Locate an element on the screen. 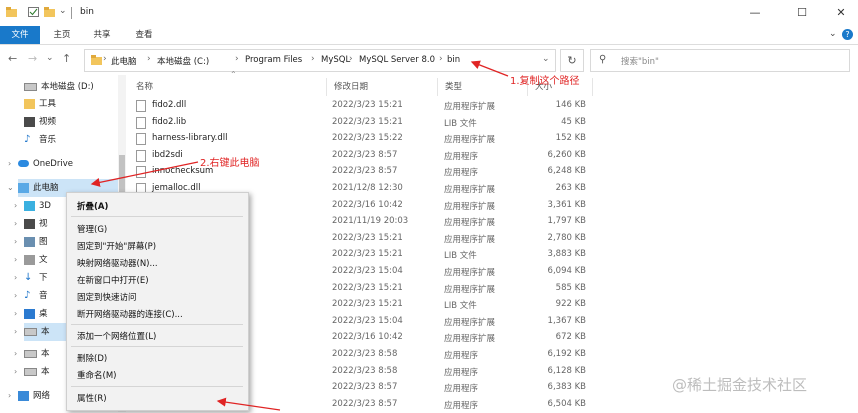 The width and height of the screenshot is (858, 413). annotation-step-2: 2.右键此电脑 is located at coordinates (230, 163).